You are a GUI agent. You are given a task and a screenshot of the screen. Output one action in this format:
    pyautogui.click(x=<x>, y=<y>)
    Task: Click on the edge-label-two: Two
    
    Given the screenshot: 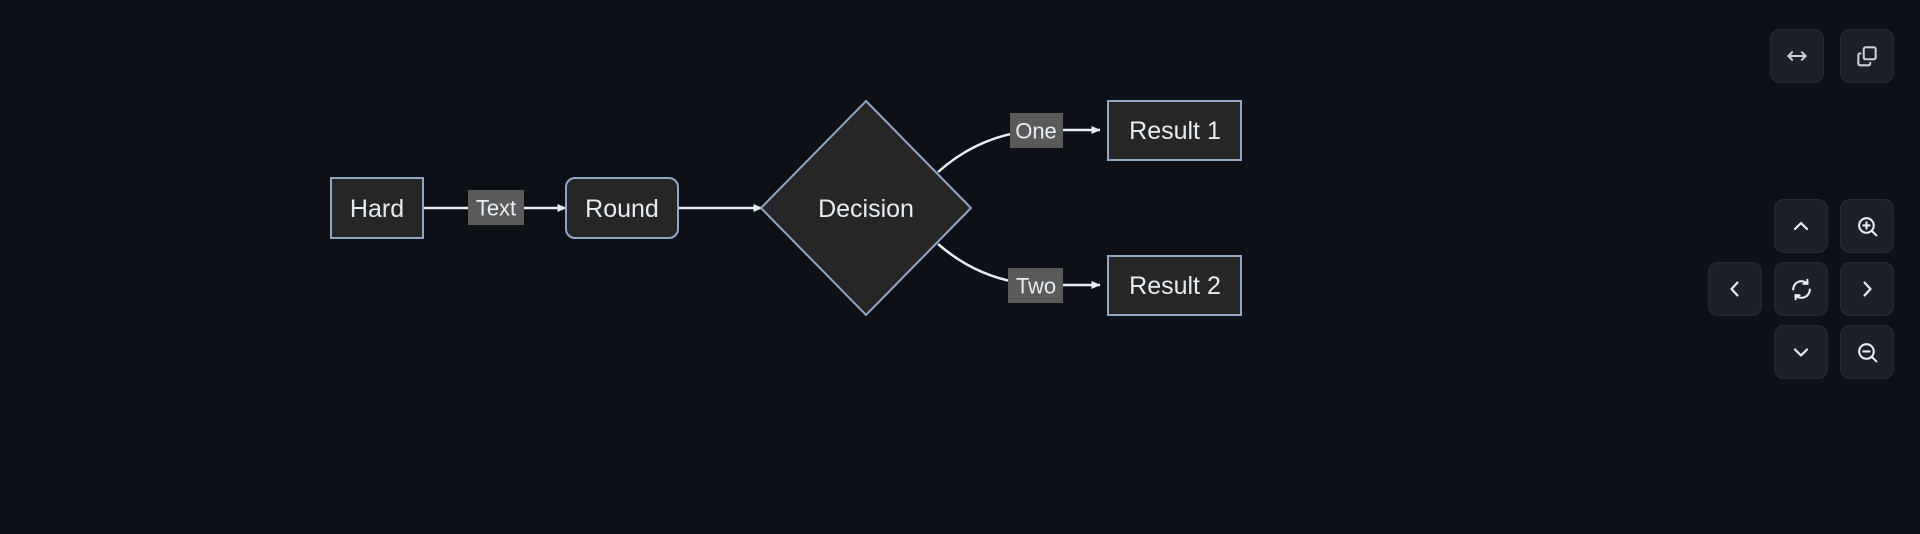 What is the action you would take?
    pyautogui.click(x=1035, y=285)
    